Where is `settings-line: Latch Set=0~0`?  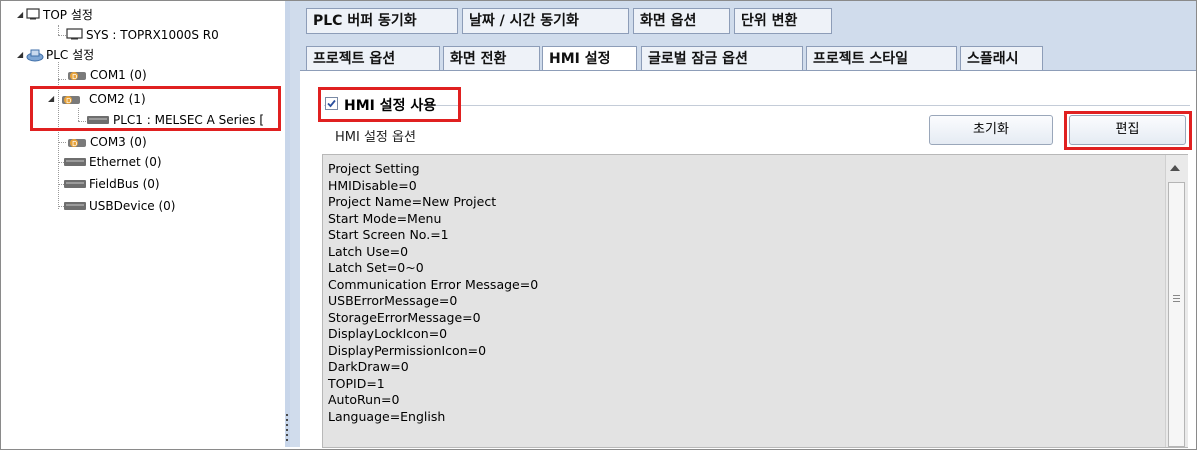 settings-line: Latch Set=0~0 is located at coordinates (376, 267).